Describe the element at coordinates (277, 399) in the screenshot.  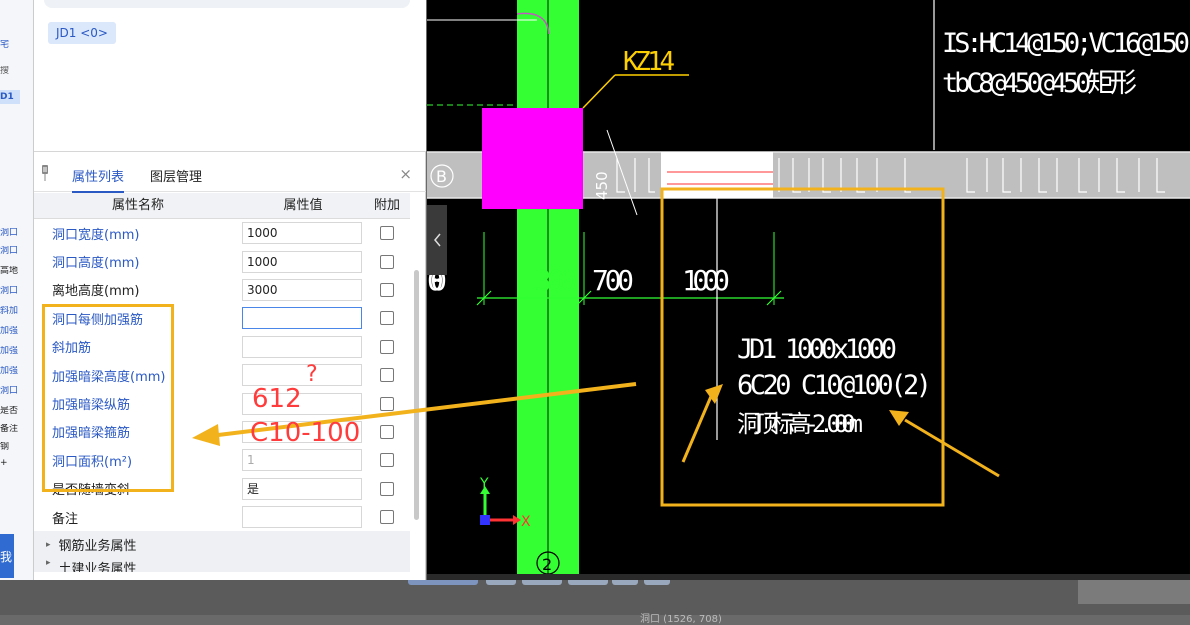
I see `note-612: 612` at that location.